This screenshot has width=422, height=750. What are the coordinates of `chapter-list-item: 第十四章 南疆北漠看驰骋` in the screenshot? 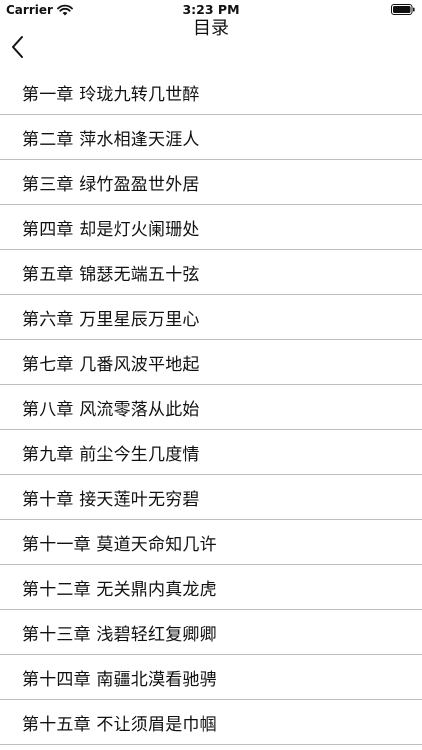 It's located at (211, 677).